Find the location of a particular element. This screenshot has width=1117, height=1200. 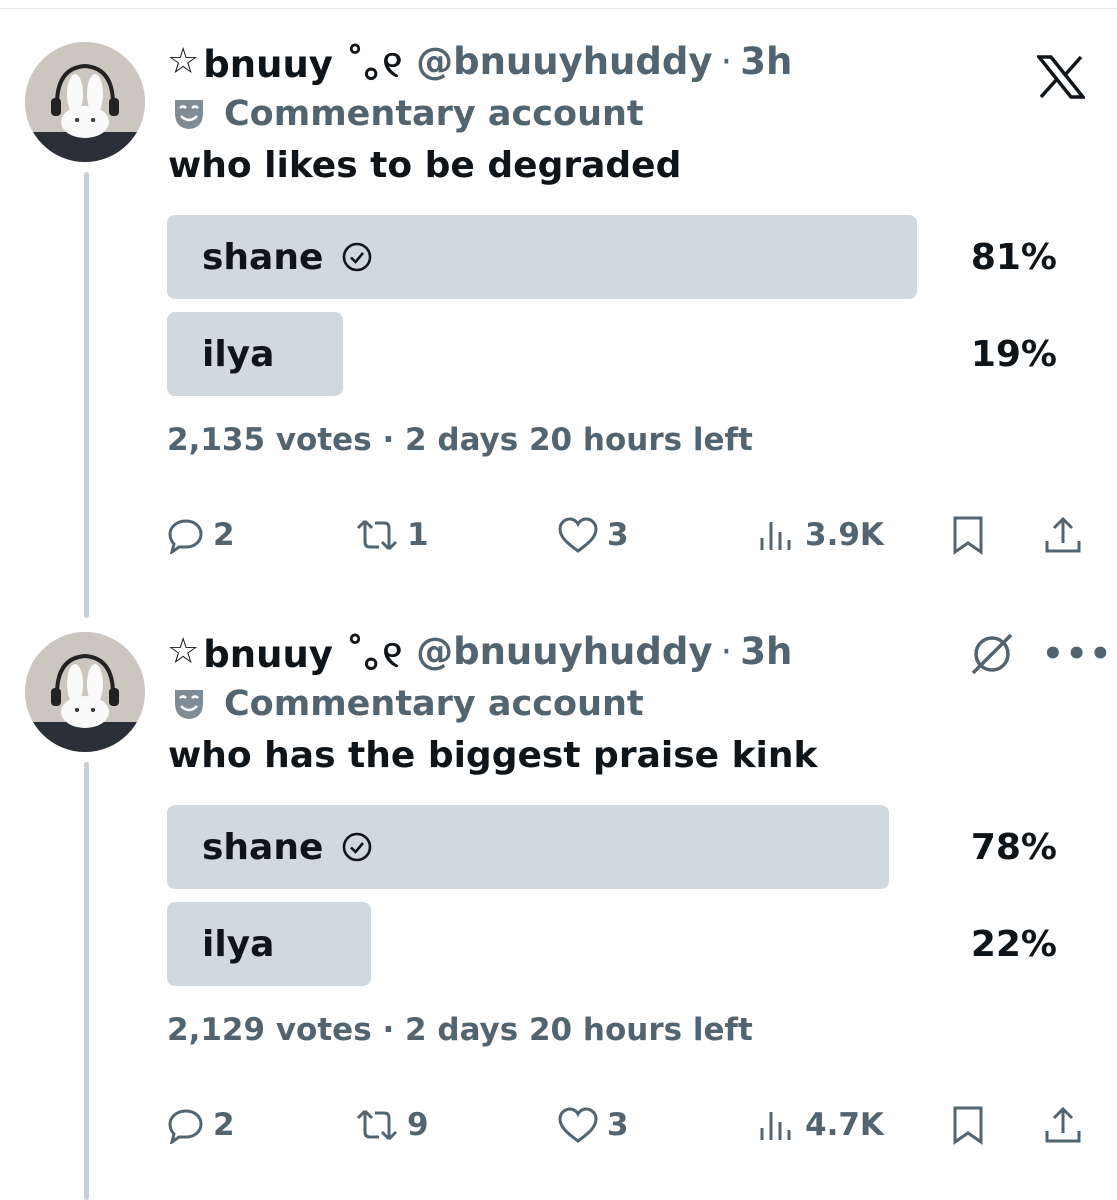

poll-option-percent: 78% is located at coordinates (1013, 847).